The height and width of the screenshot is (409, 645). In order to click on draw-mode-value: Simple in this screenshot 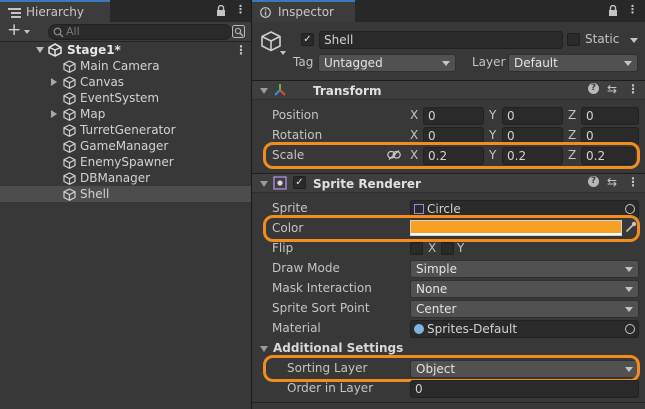, I will do `click(436, 269)`.